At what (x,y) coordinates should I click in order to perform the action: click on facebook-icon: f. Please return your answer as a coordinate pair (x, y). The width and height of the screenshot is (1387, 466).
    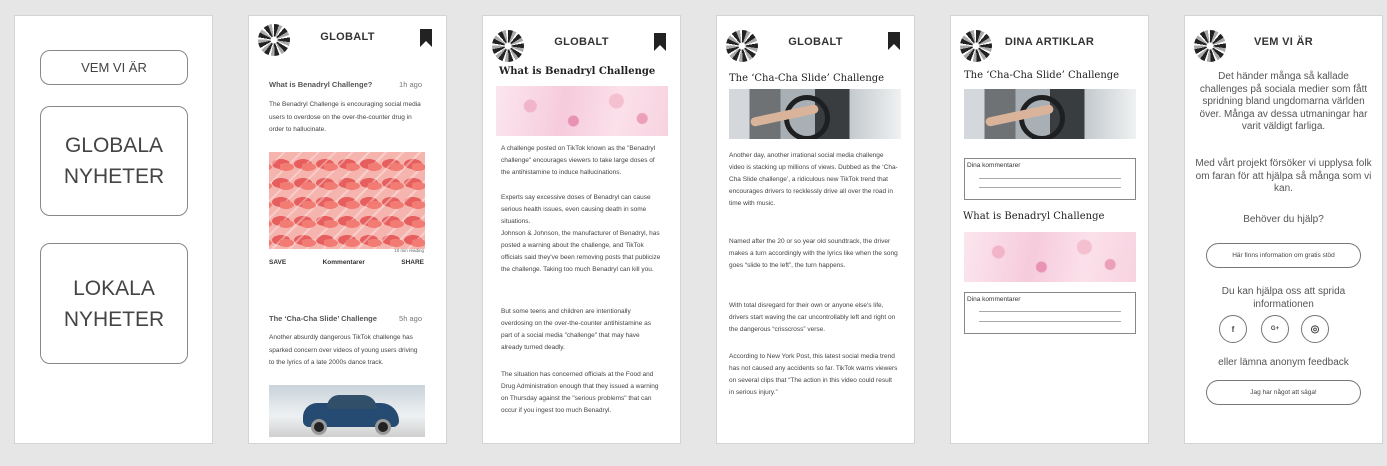
    Looking at the image, I should click on (1233, 329).